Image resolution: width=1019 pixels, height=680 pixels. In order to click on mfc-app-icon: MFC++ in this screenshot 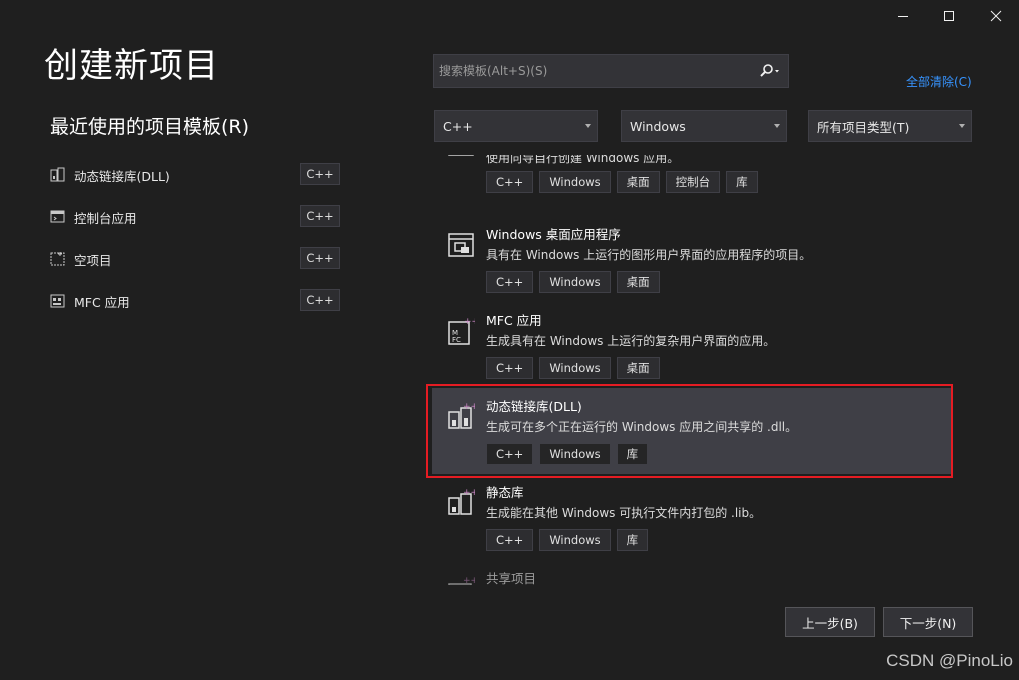, I will do `click(463, 331)`.